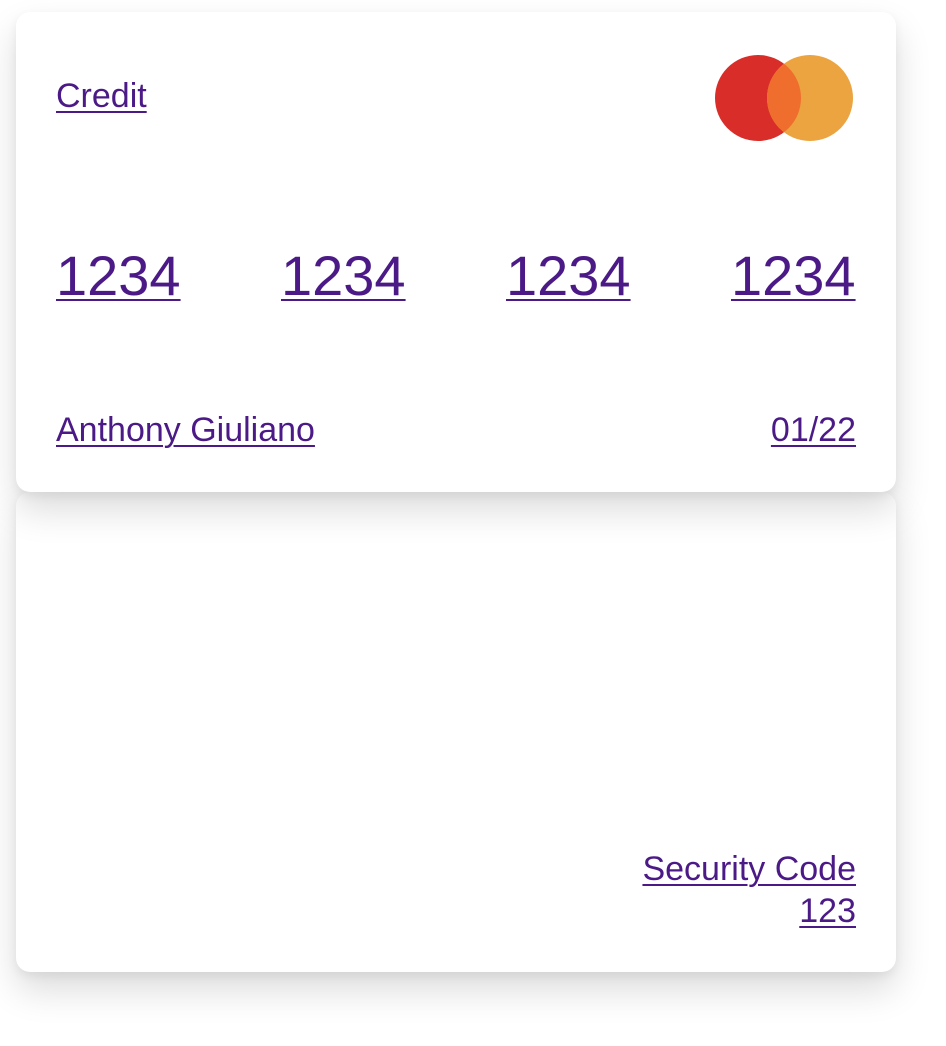 The height and width of the screenshot is (1046, 946). Describe the element at coordinates (343, 276) in the screenshot. I see `card-number-group-2: 1234` at that location.